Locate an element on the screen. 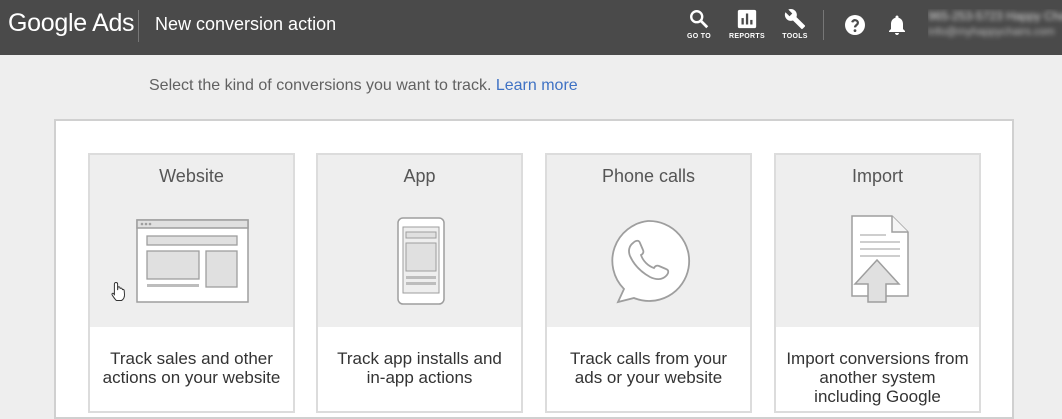  help-icon is located at coordinates (855, 25).